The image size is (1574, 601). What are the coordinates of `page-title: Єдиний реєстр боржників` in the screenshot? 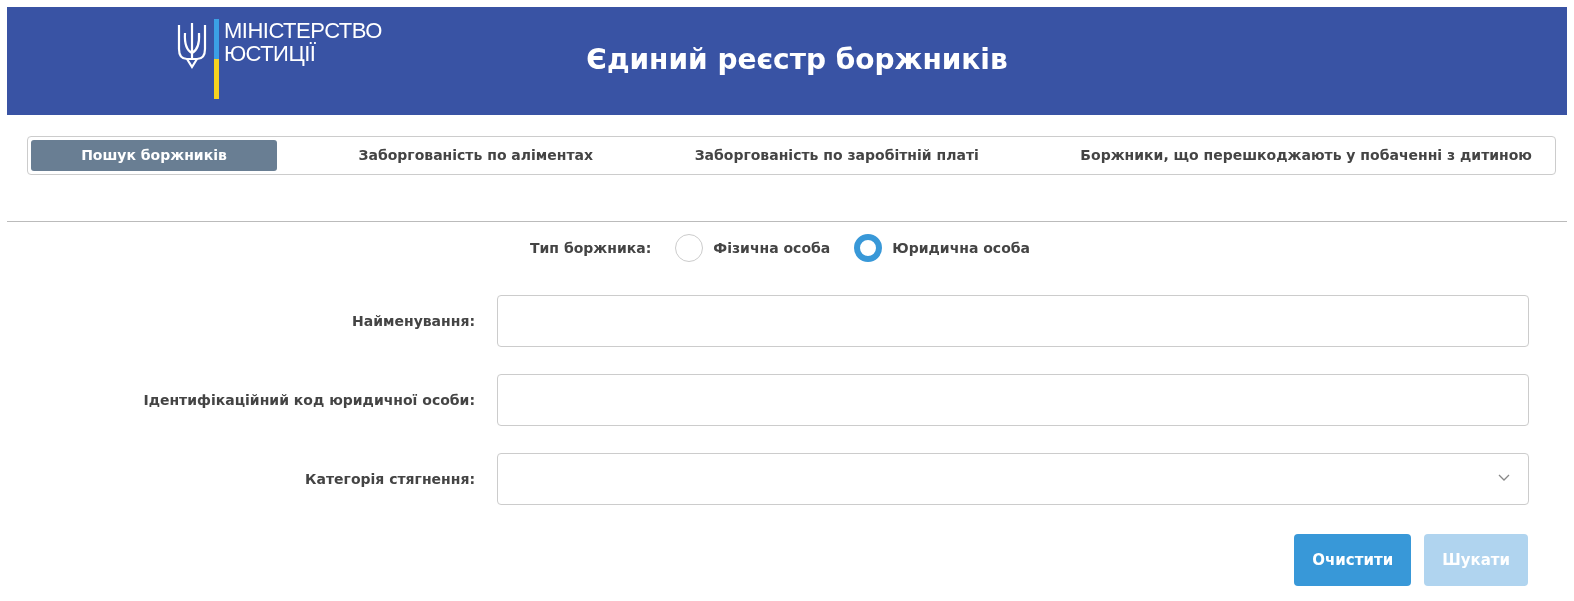 It's located at (797, 59).